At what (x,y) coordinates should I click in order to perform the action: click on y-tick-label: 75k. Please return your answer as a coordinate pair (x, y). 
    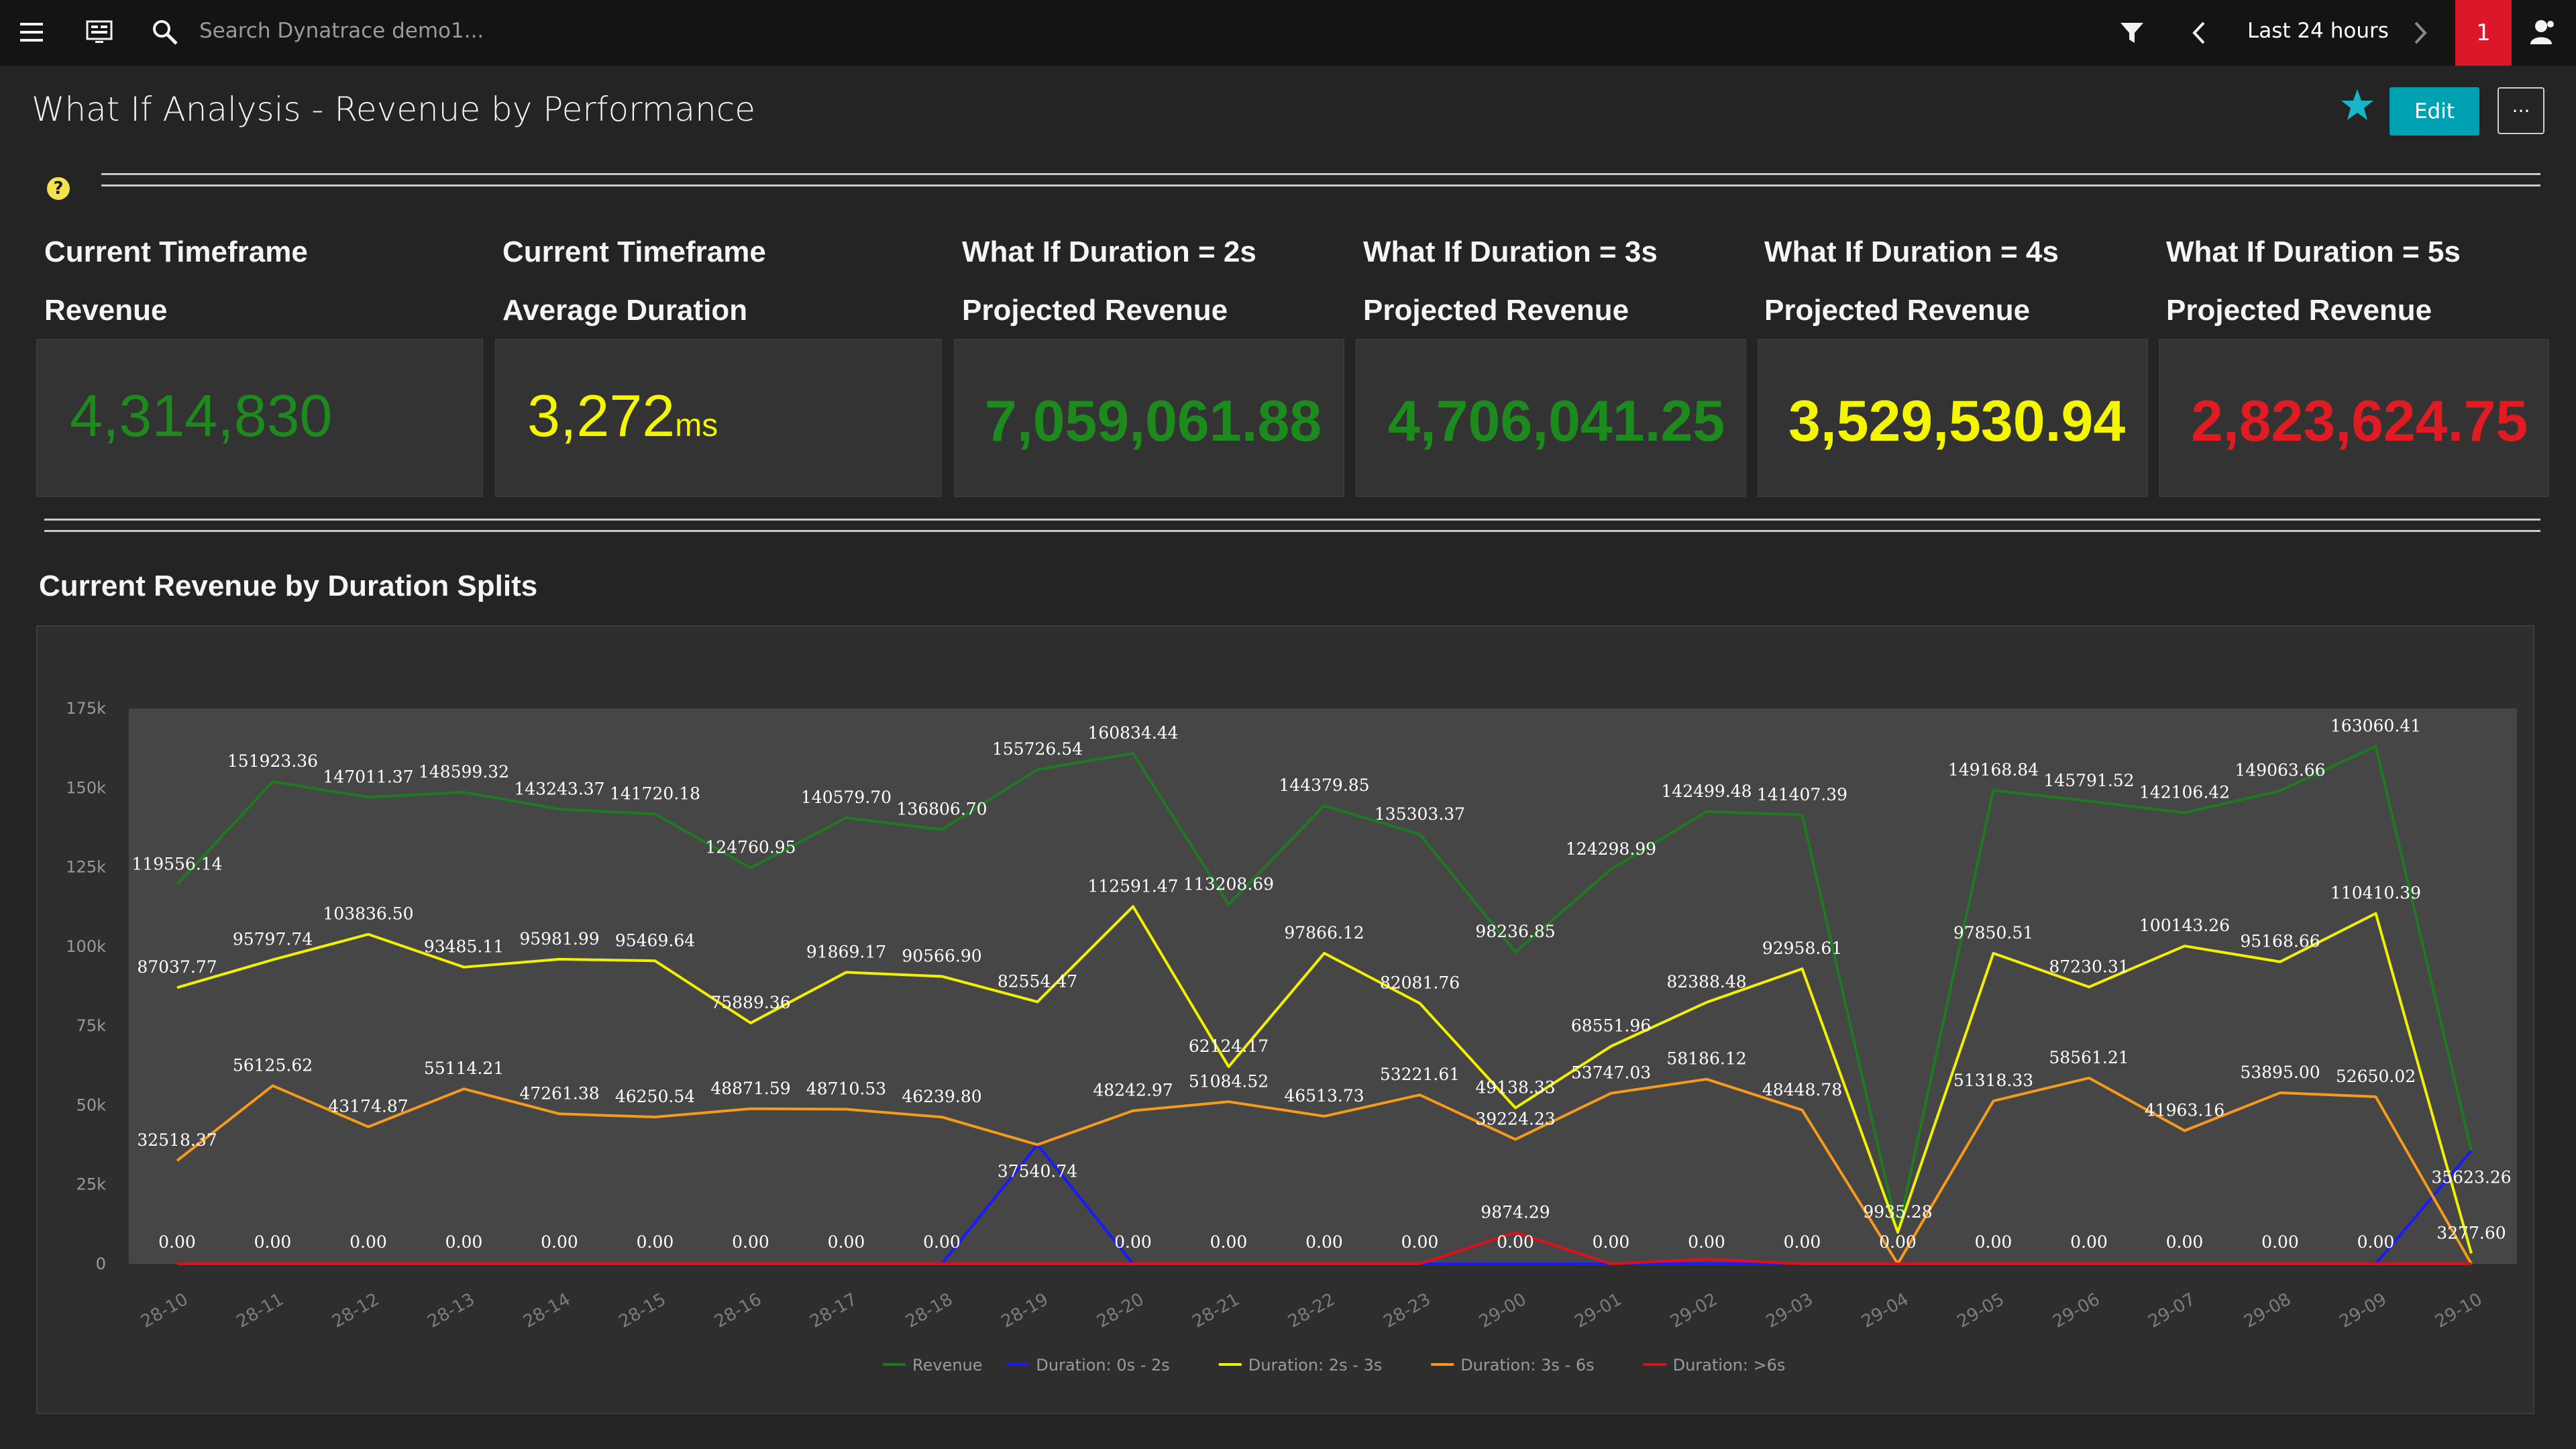
    Looking at the image, I should click on (91, 1025).